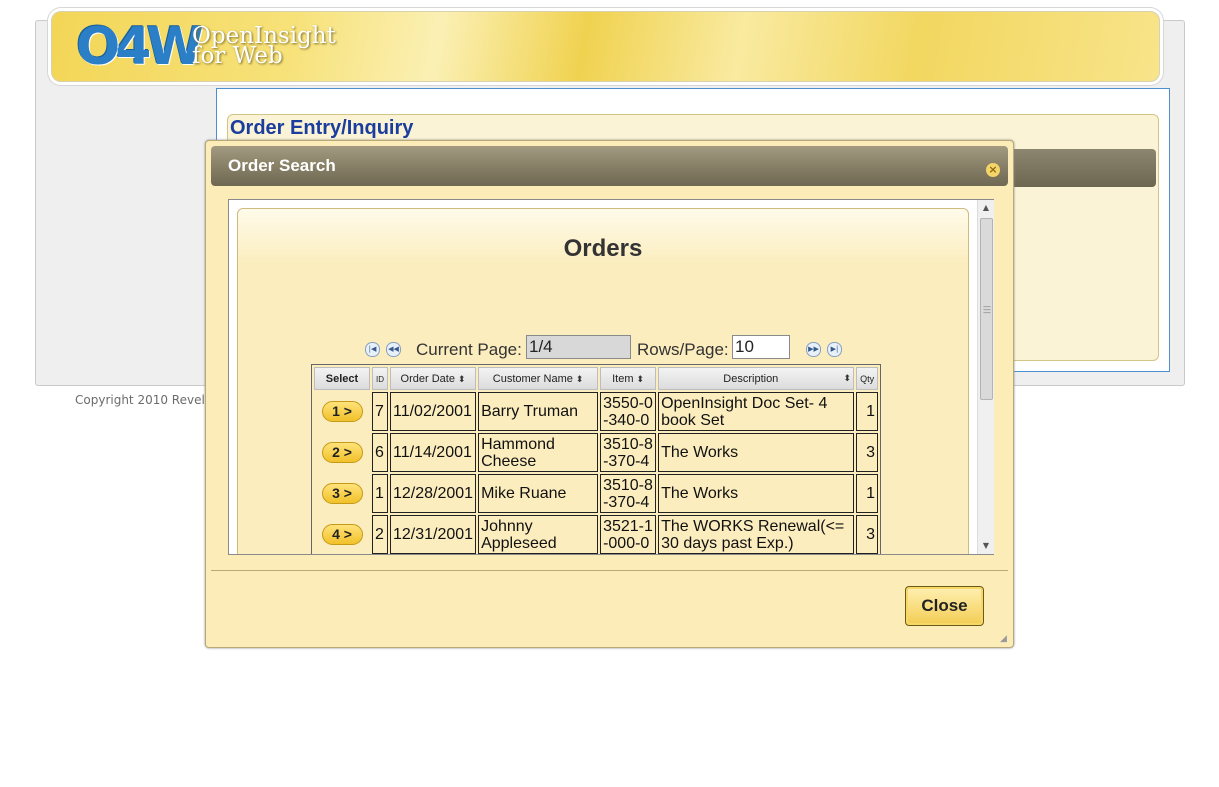 The height and width of the screenshot is (787, 1219). I want to click on o4w-logo: O4W, so click(140, 47).